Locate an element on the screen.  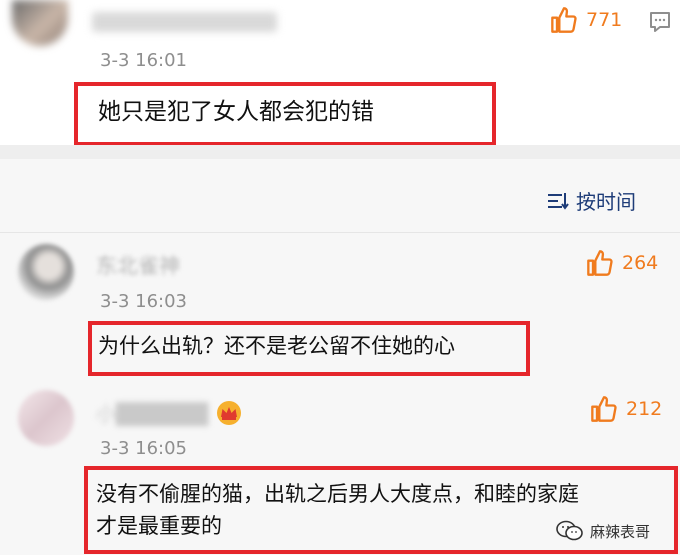
sort-lines-icon is located at coordinates (558, 201).